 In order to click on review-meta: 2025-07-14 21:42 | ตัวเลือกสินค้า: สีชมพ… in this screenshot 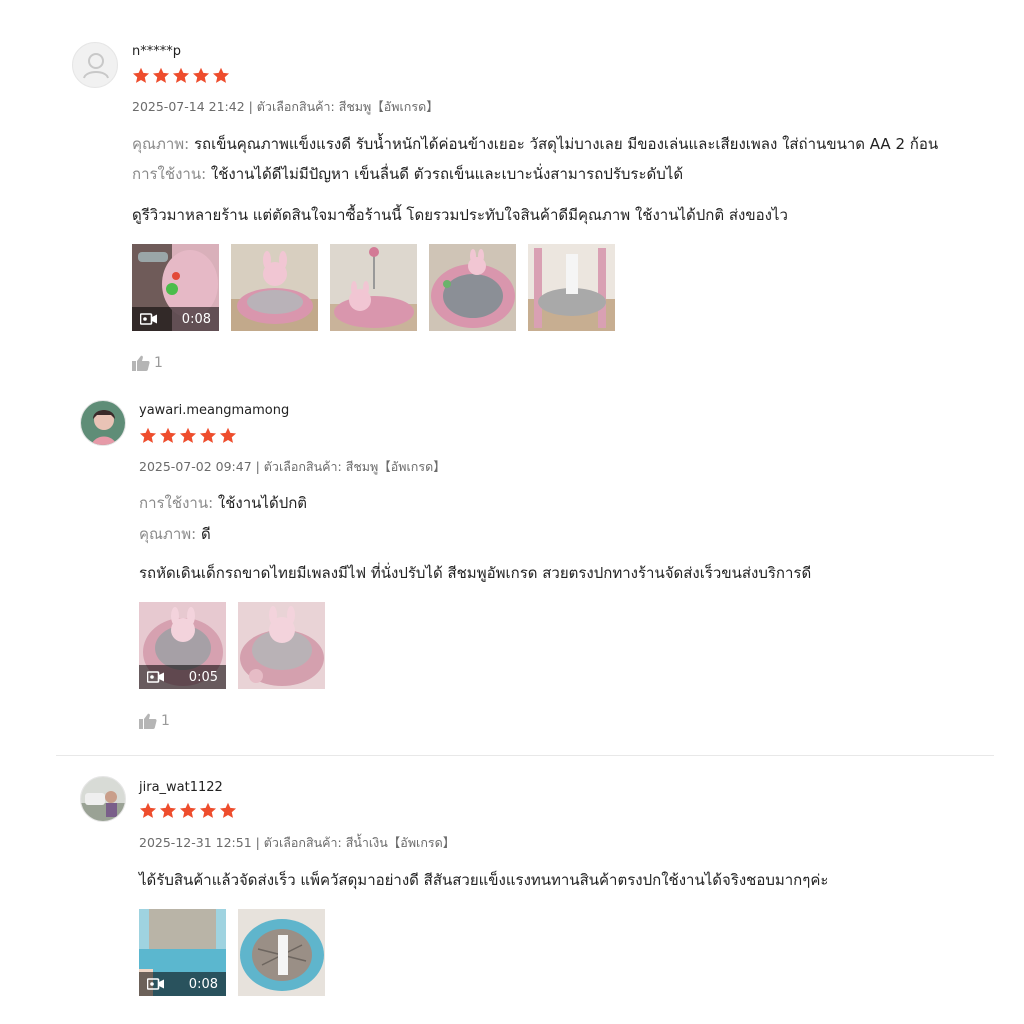, I will do `click(285, 106)`.